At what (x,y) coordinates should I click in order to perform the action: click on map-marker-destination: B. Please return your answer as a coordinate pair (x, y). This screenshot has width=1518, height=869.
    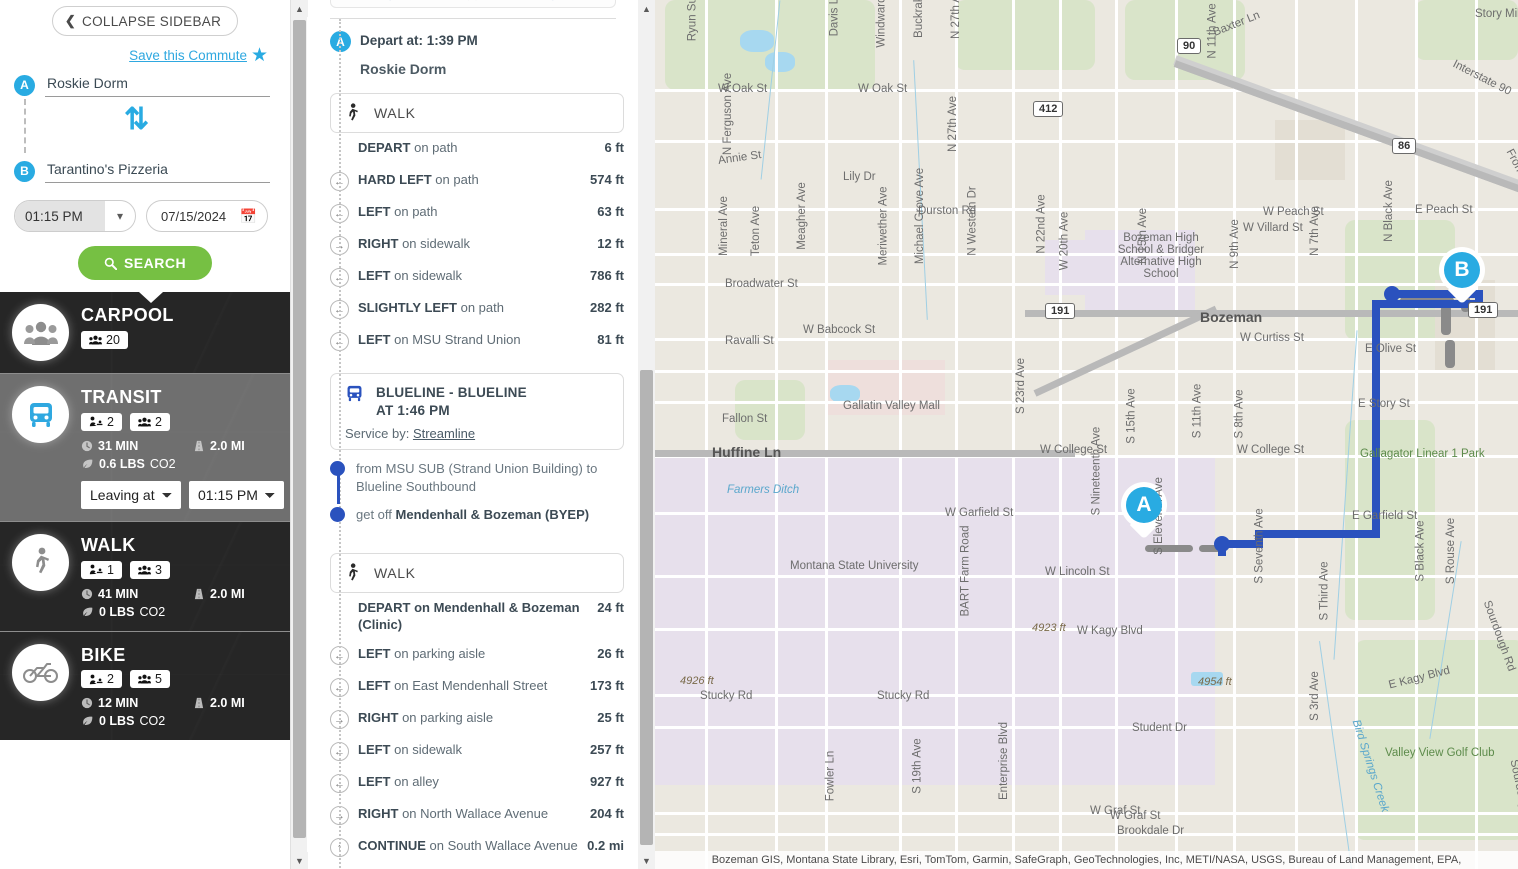
    Looking at the image, I should click on (1462, 276).